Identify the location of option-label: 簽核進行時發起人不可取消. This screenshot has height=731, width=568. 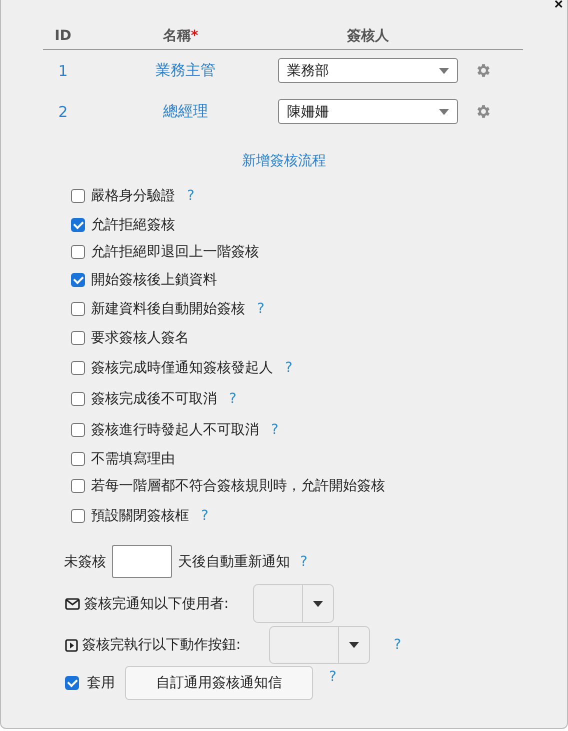
(175, 429).